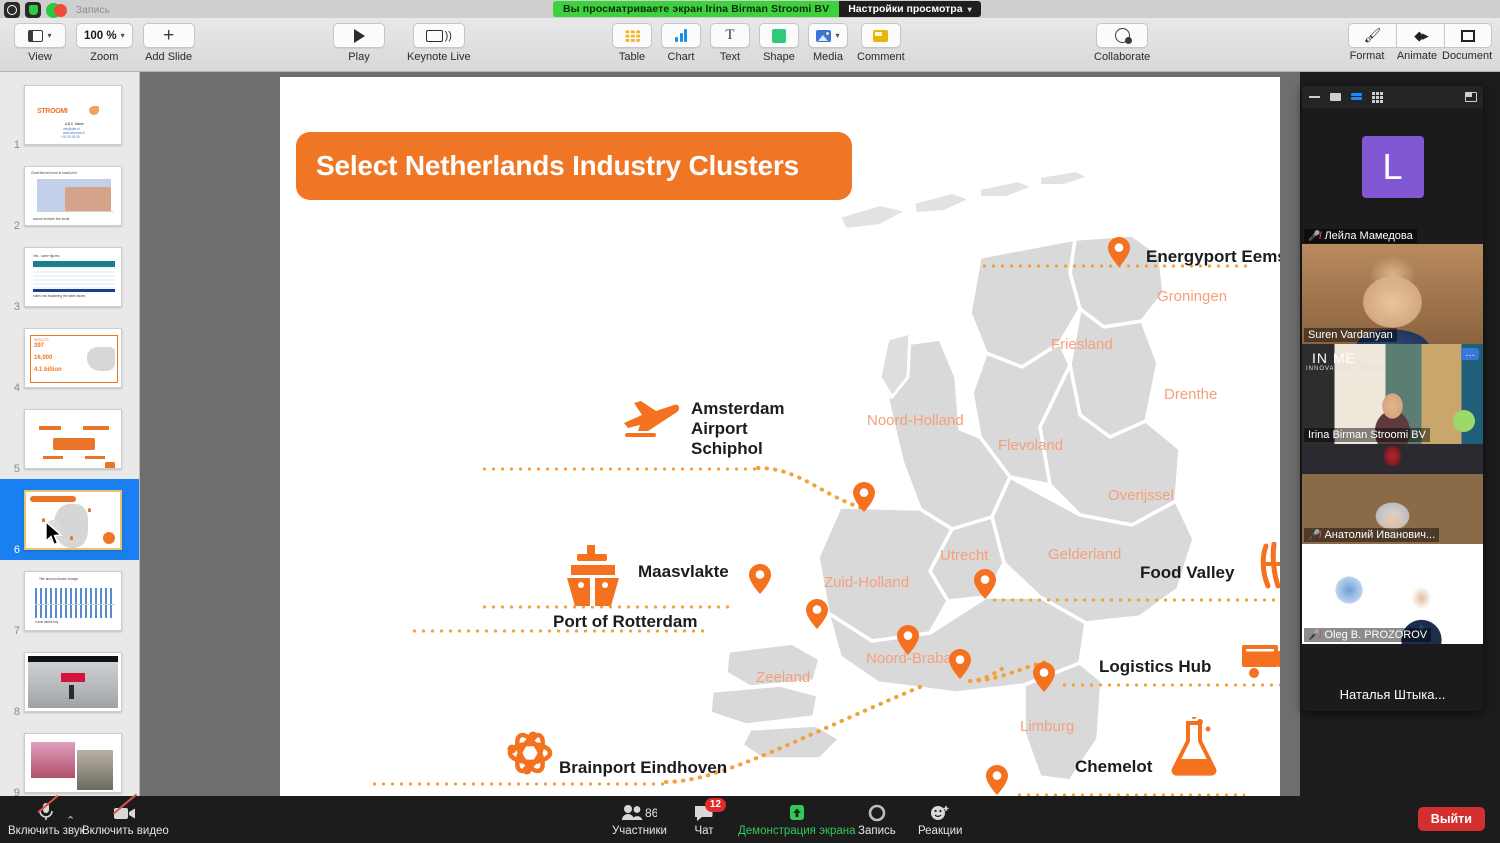 This screenshot has width=1500, height=843. What do you see at coordinates (1372, 35) in the screenshot?
I see `format-button: 🖌` at bounding box center [1372, 35].